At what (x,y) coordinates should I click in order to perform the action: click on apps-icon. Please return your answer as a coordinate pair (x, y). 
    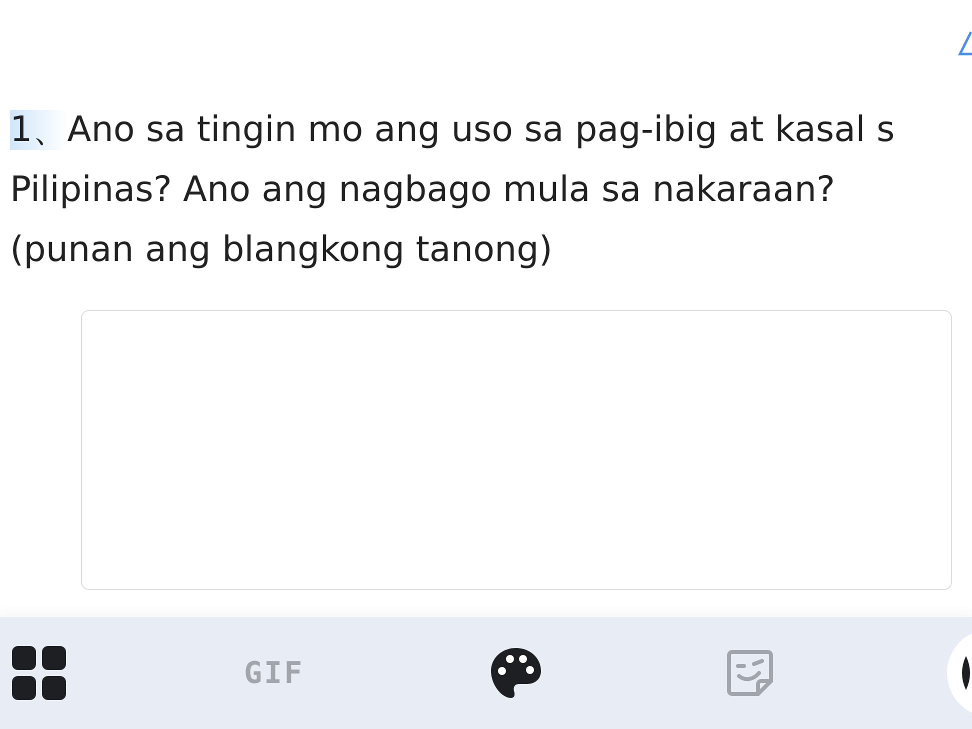
    Looking at the image, I should click on (39, 673).